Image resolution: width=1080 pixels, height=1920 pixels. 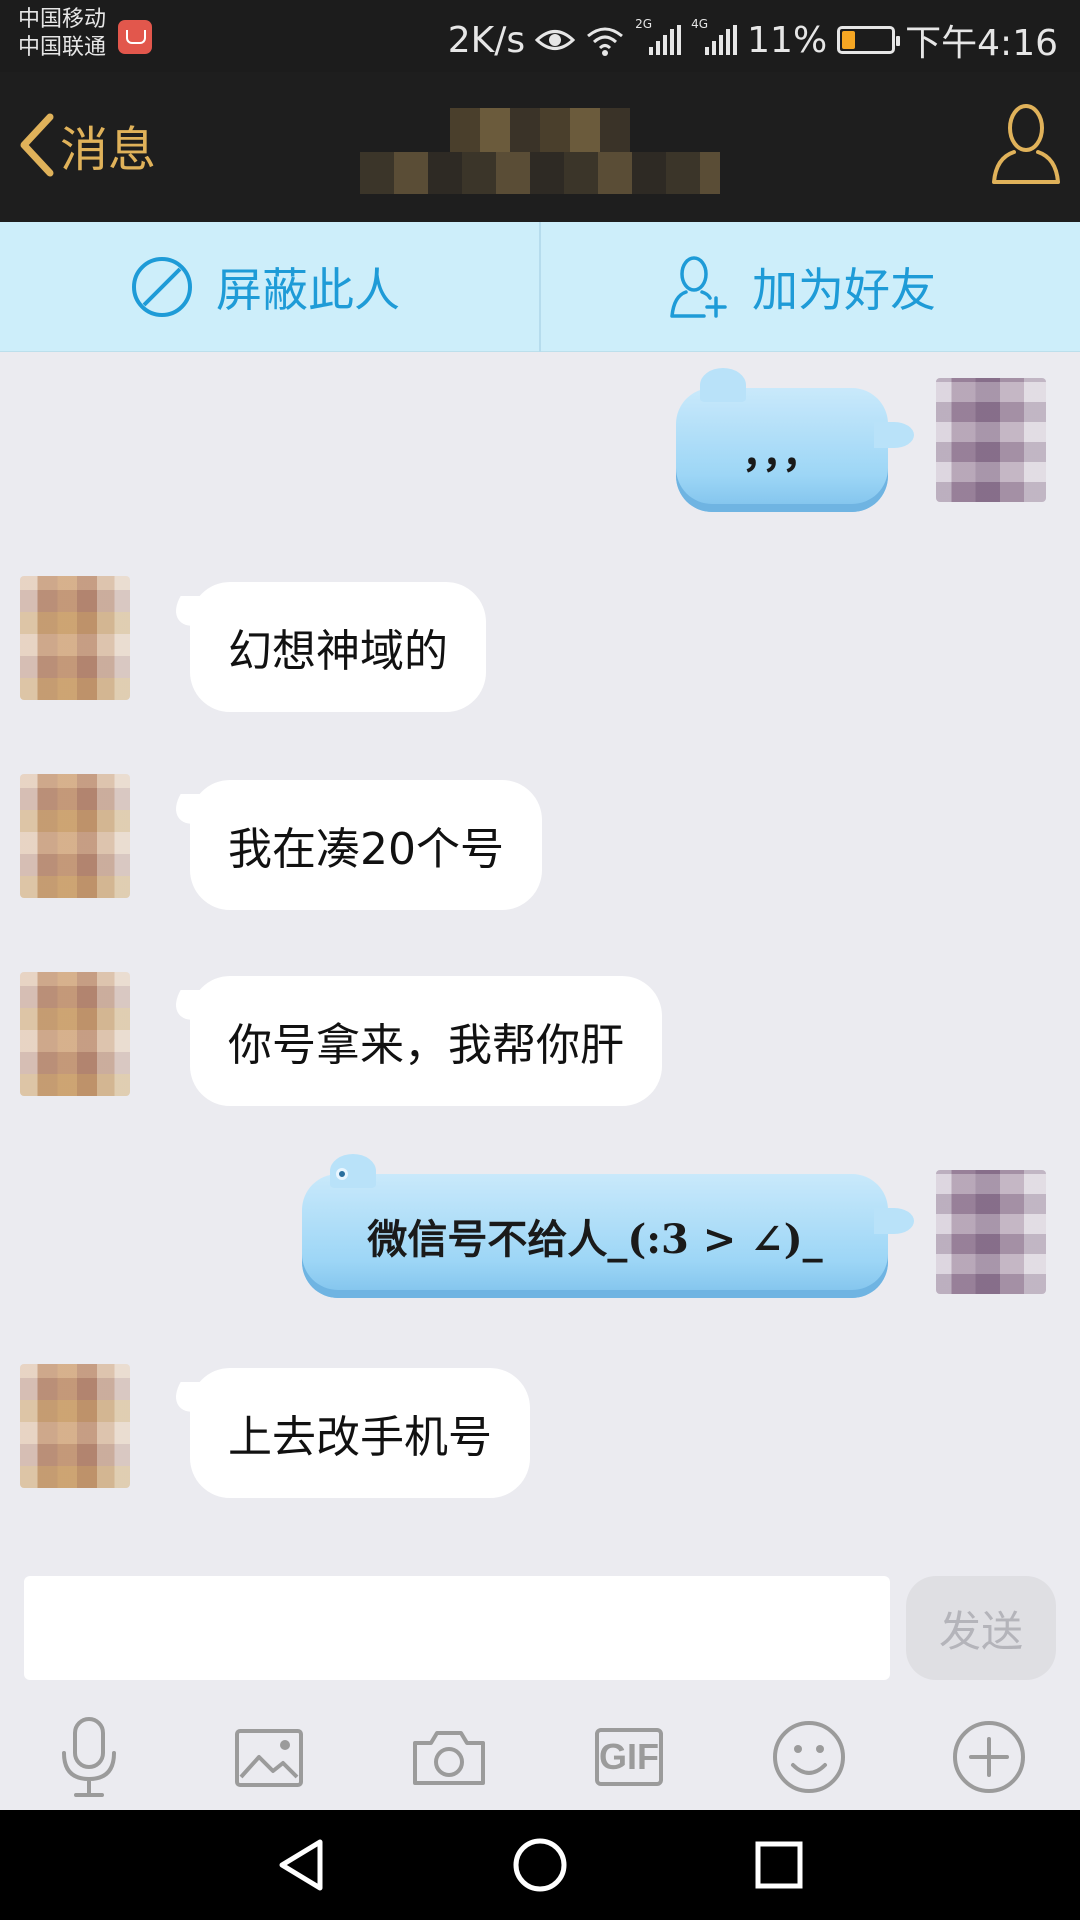 What do you see at coordinates (658, 36) in the screenshot?
I see `signal-1-icon: 2G` at bounding box center [658, 36].